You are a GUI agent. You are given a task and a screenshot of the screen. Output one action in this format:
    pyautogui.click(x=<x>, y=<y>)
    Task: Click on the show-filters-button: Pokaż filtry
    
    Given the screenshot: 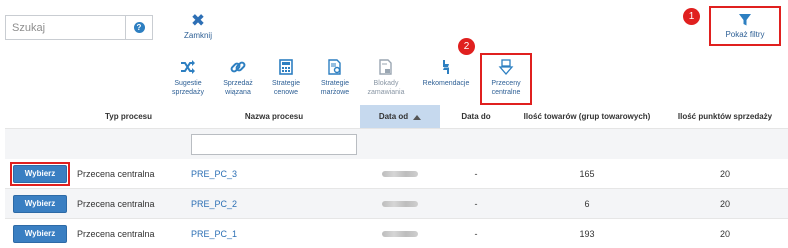 What is the action you would take?
    pyautogui.click(x=745, y=26)
    